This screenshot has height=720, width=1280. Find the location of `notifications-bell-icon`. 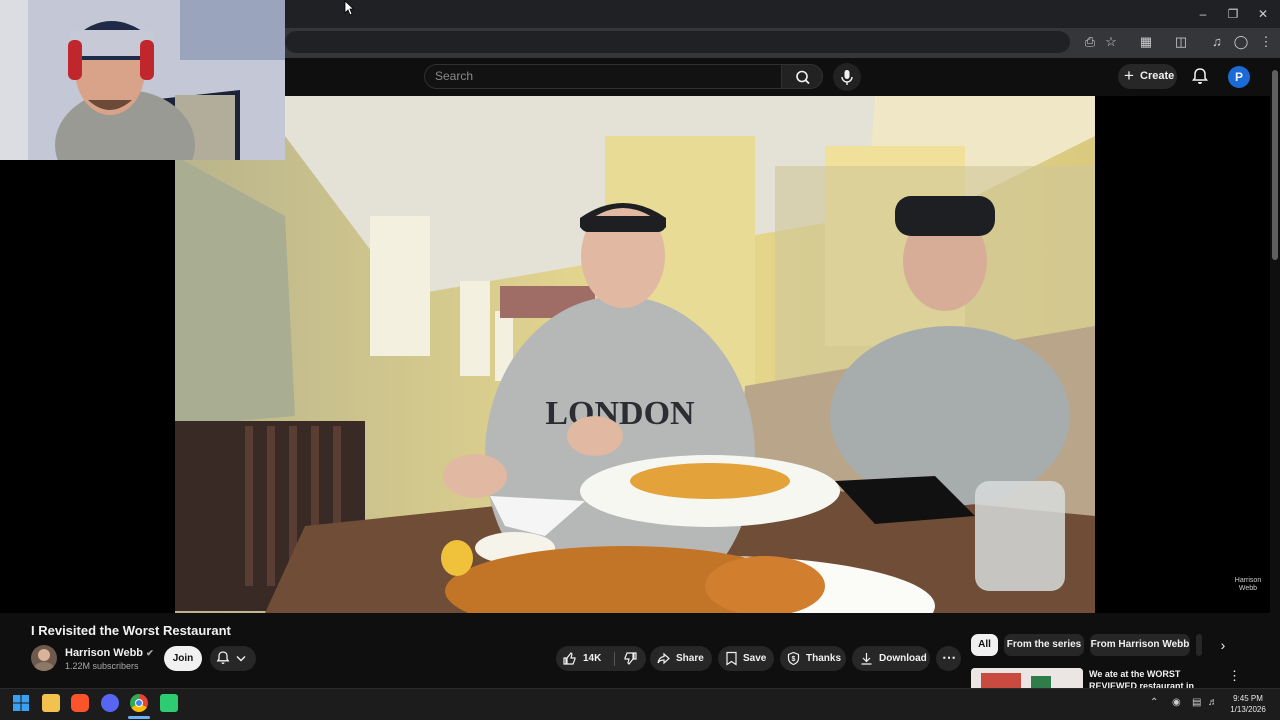

notifications-bell-icon is located at coordinates (1200, 76).